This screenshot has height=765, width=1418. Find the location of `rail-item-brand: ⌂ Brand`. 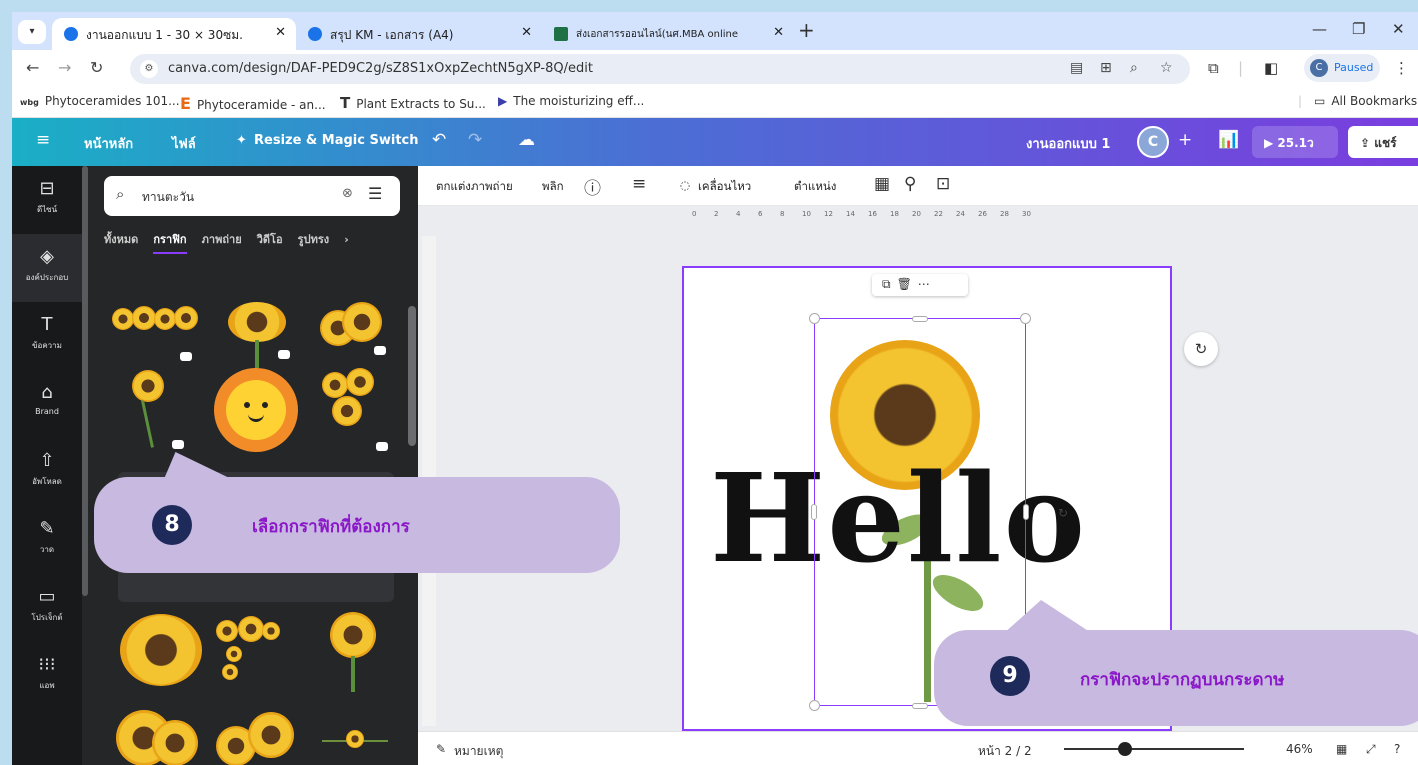

rail-item-brand: ⌂ Brand is located at coordinates (47, 404).